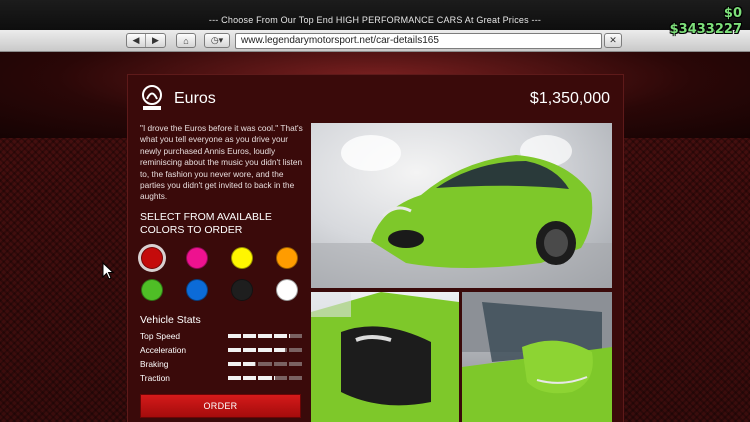 The width and height of the screenshot is (750, 422). Describe the element at coordinates (732, 13) in the screenshot. I see `hud-cash: $0` at that location.